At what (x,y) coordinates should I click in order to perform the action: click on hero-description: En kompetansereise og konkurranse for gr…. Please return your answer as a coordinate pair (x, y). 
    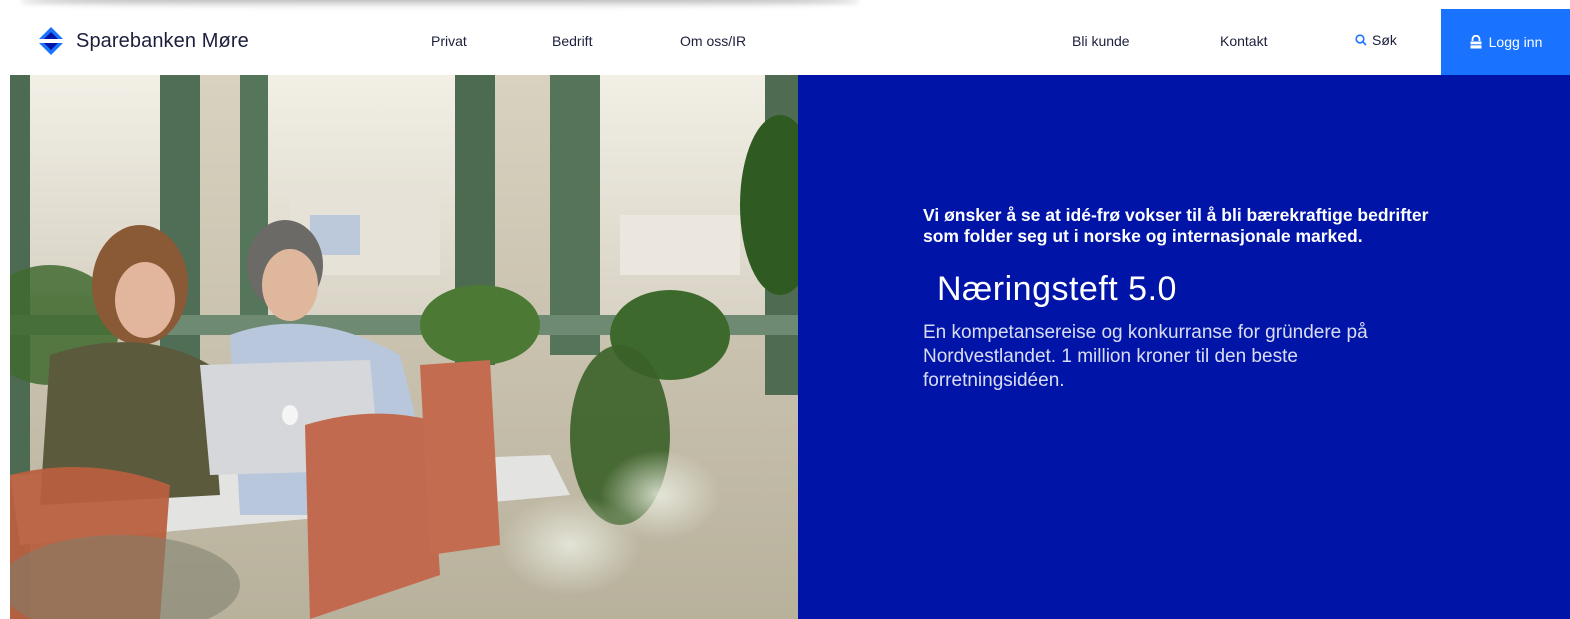
    Looking at the image, I should click on (1145, 356).